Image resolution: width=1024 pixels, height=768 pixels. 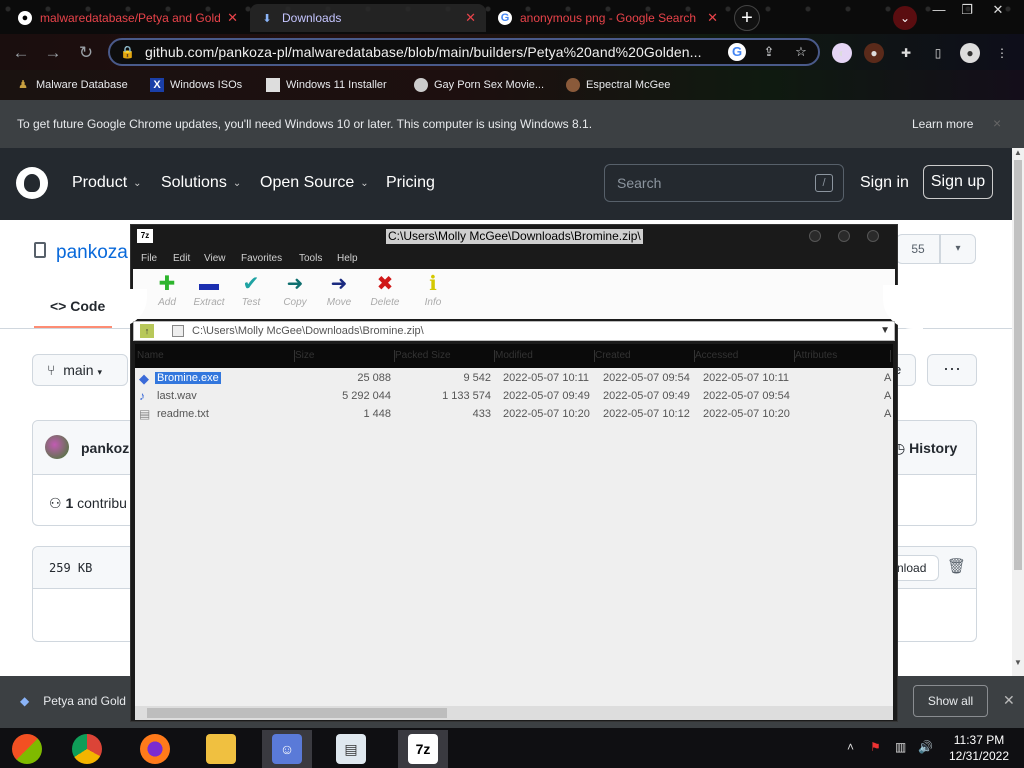 I want to click on more-options-button: ···, so click(x=952, y=370).